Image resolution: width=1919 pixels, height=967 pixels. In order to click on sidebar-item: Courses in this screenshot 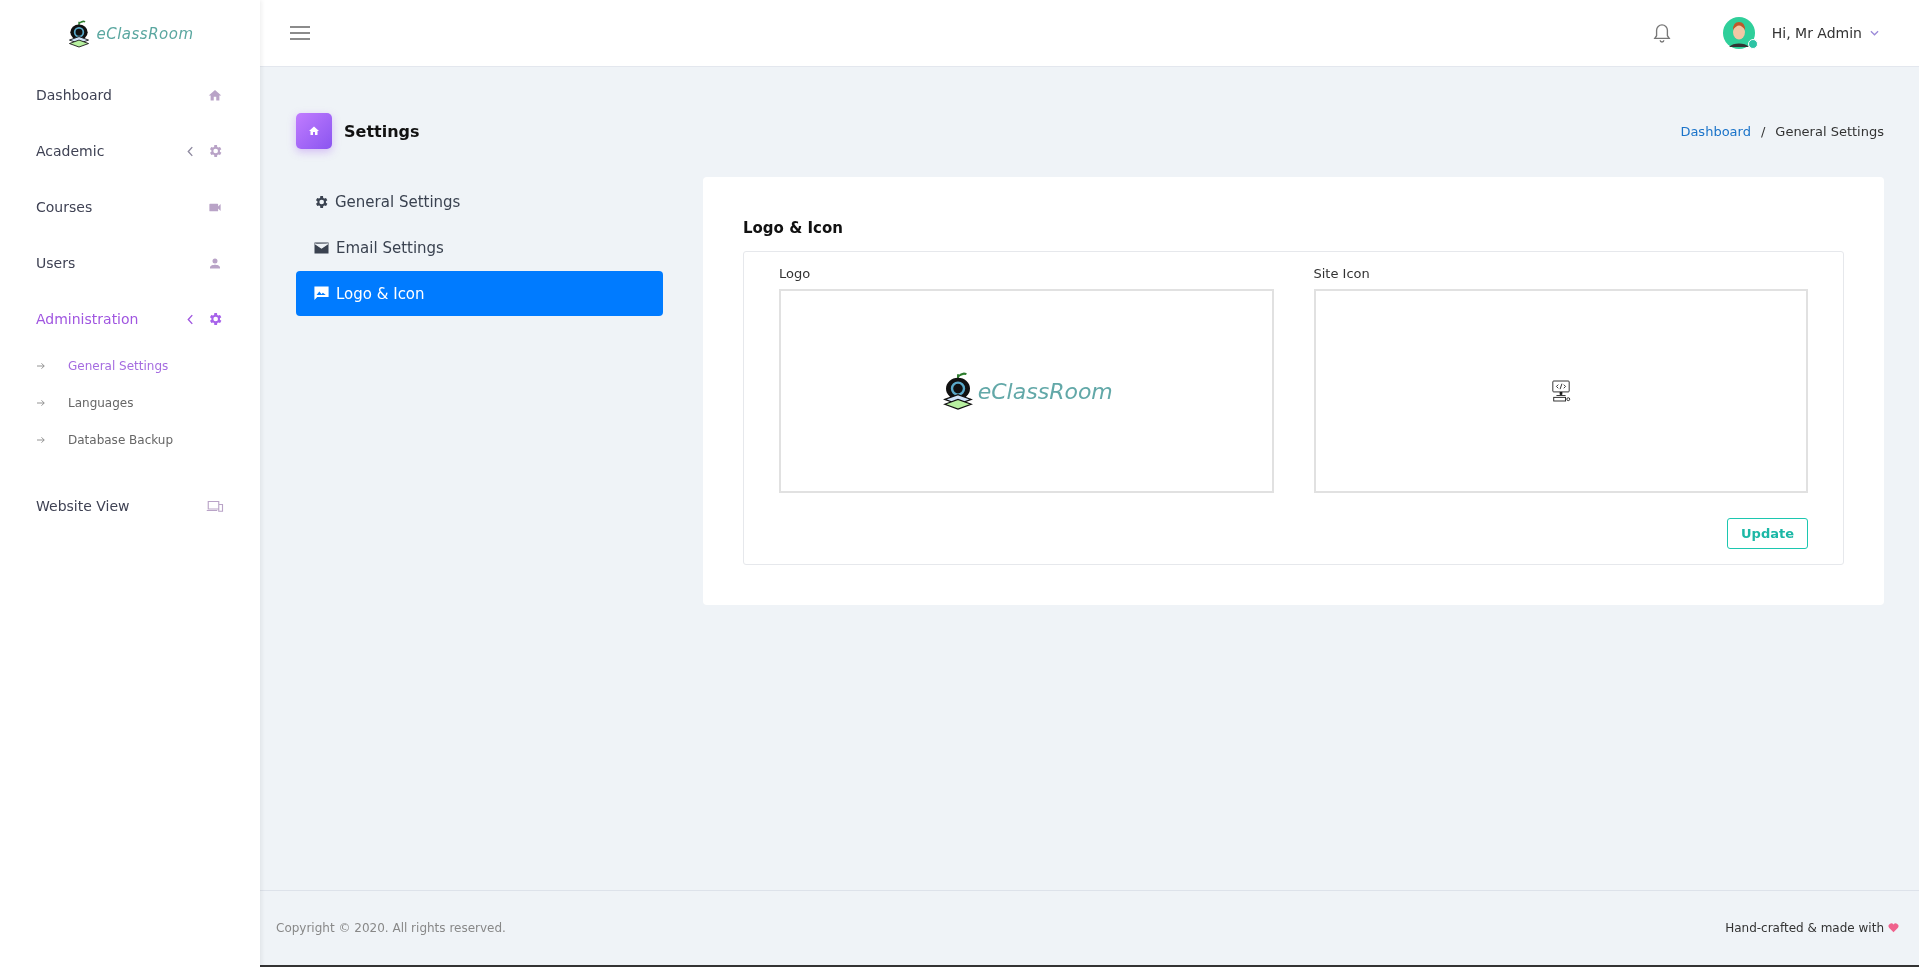, I will do `click(130, 207)`.